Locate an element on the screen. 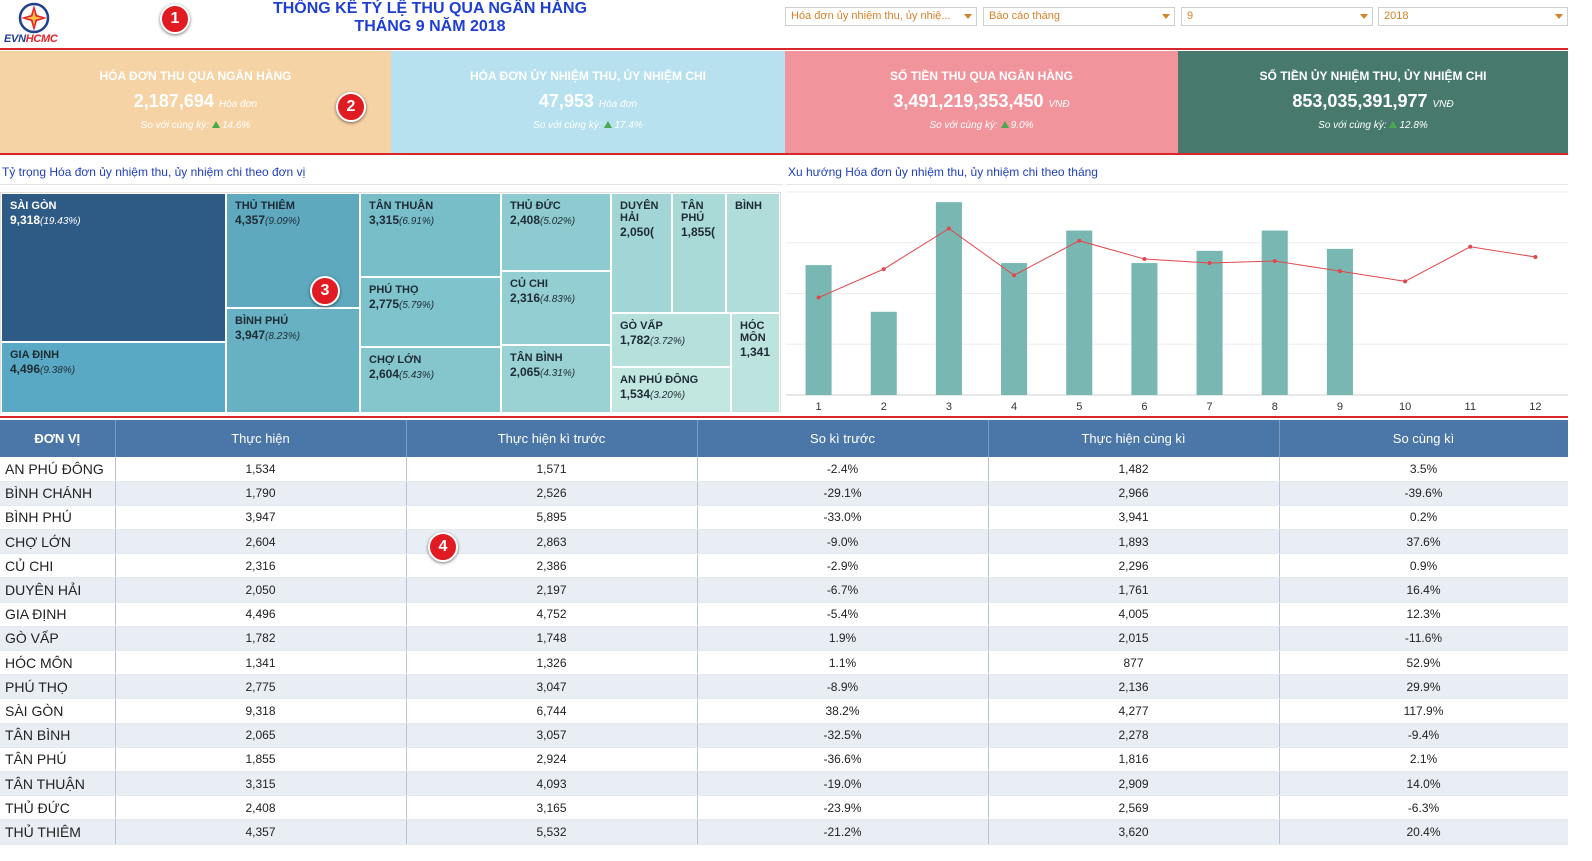  treemap-cell-go-vap: GÒ VẤP 1,782(3.72%) is located at coordinates (671, 340).